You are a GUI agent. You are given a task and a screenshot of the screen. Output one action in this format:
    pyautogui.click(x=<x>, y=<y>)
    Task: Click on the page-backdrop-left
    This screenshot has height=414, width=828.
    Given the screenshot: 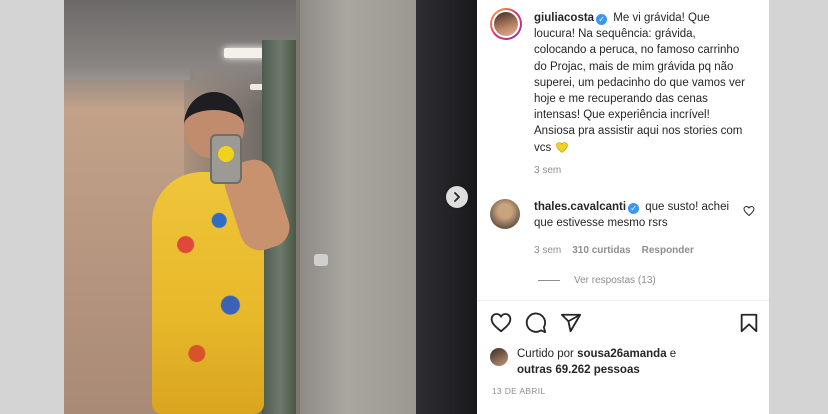 What is the action you would take?
    pyautogui.click(x=32, y=207)
    